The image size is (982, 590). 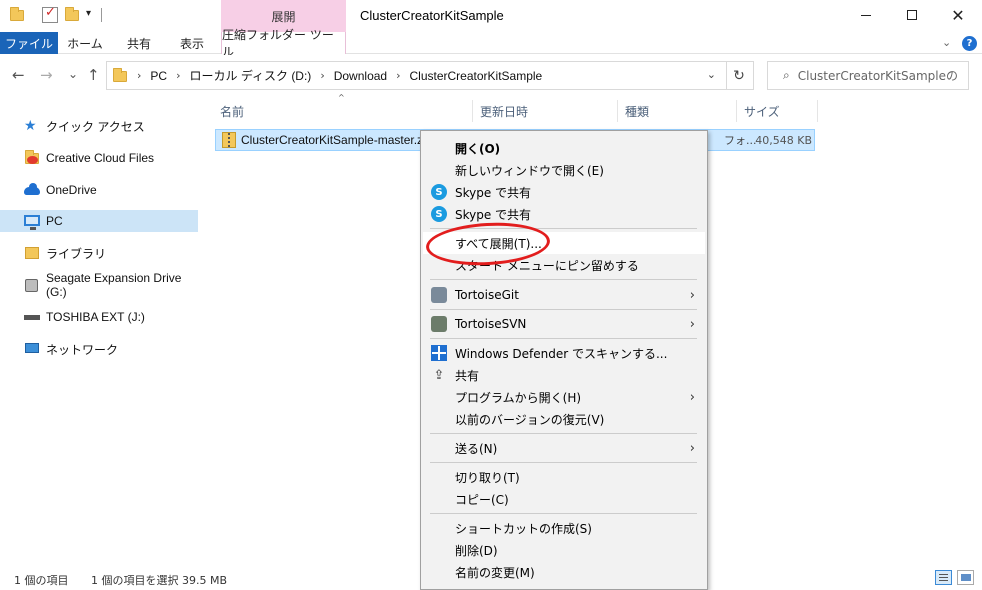 What do you see at coordinates (564, 170) in the screenshot?
I see `menu-item-open-new-window: 新しいウィンドウで開く(E)` at bounding box center [564, 170].